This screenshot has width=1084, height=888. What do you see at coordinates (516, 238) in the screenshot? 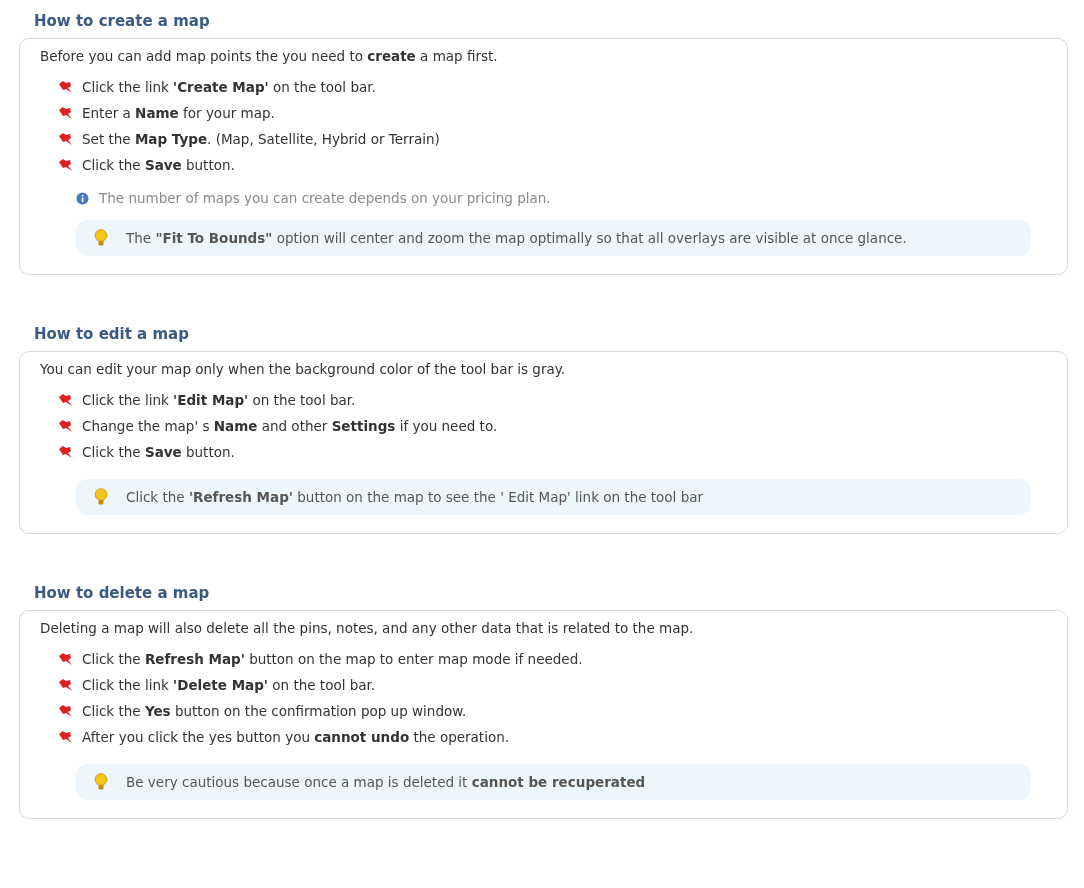
I see `tip-text: The "Fit To Bounds" option will center and zoom the map optimally so that all overlays are visible at once glance.` at bounding box center [516, 238].